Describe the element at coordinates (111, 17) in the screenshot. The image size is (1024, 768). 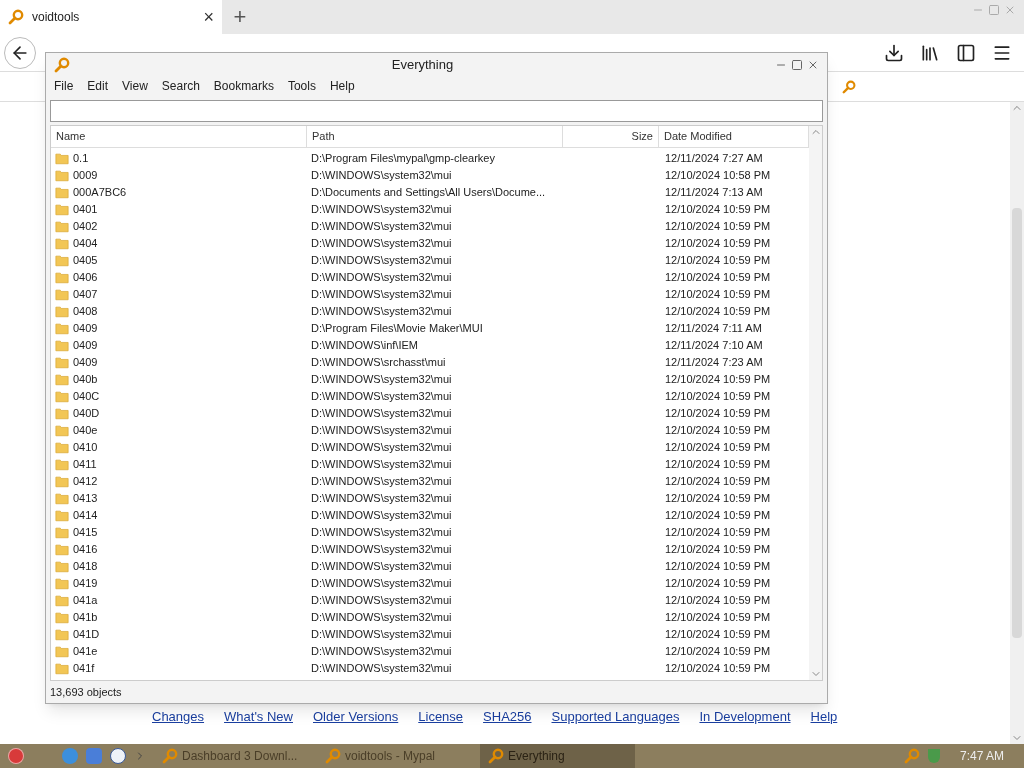
I see `browser-tab: voidtools ×` at that location.